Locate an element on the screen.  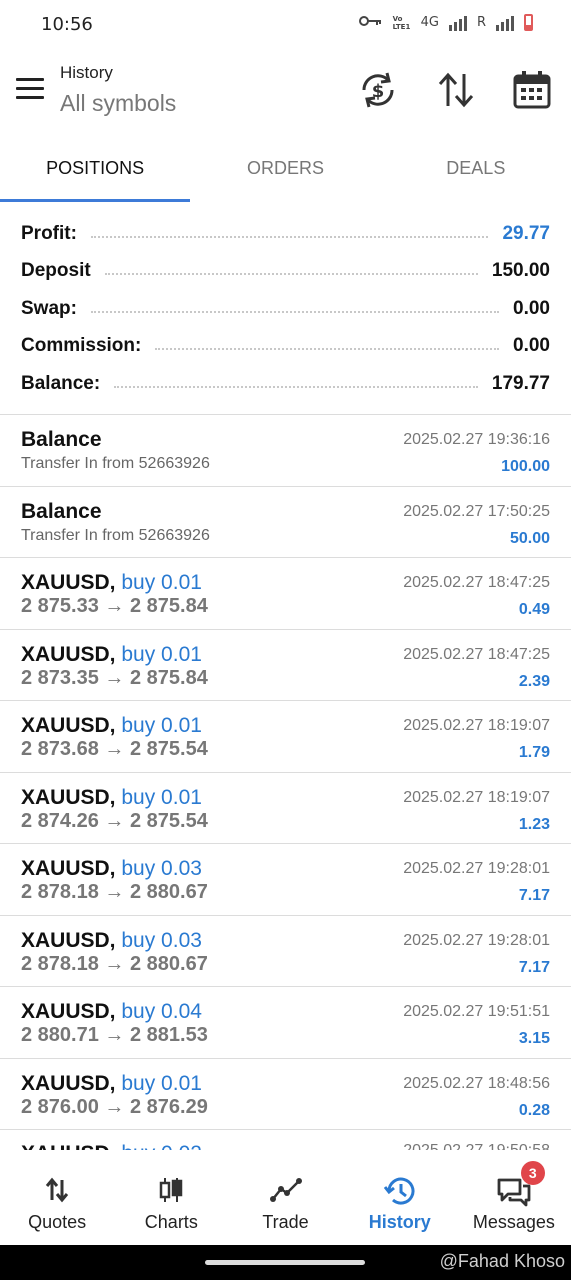
deposit-label: Deposit is located at coordinates (56, 271).